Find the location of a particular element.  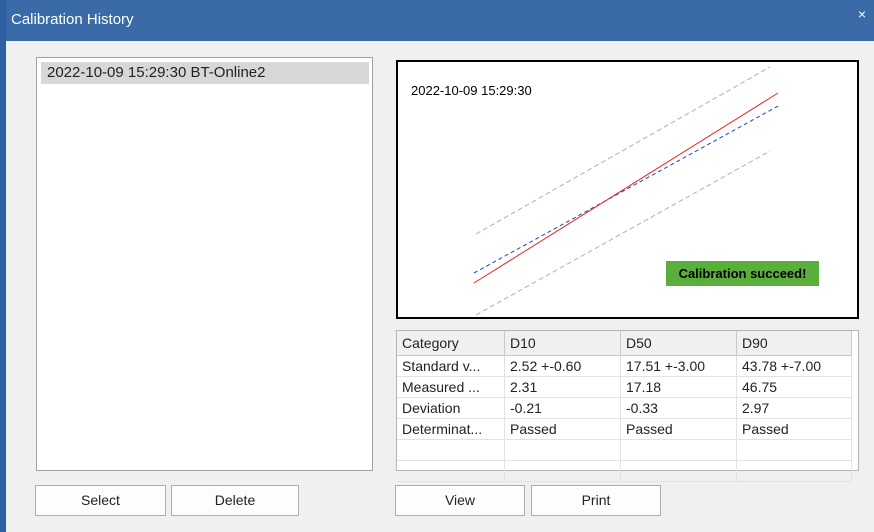

column-header-d10: D10 is located at coordinates (562, 343).